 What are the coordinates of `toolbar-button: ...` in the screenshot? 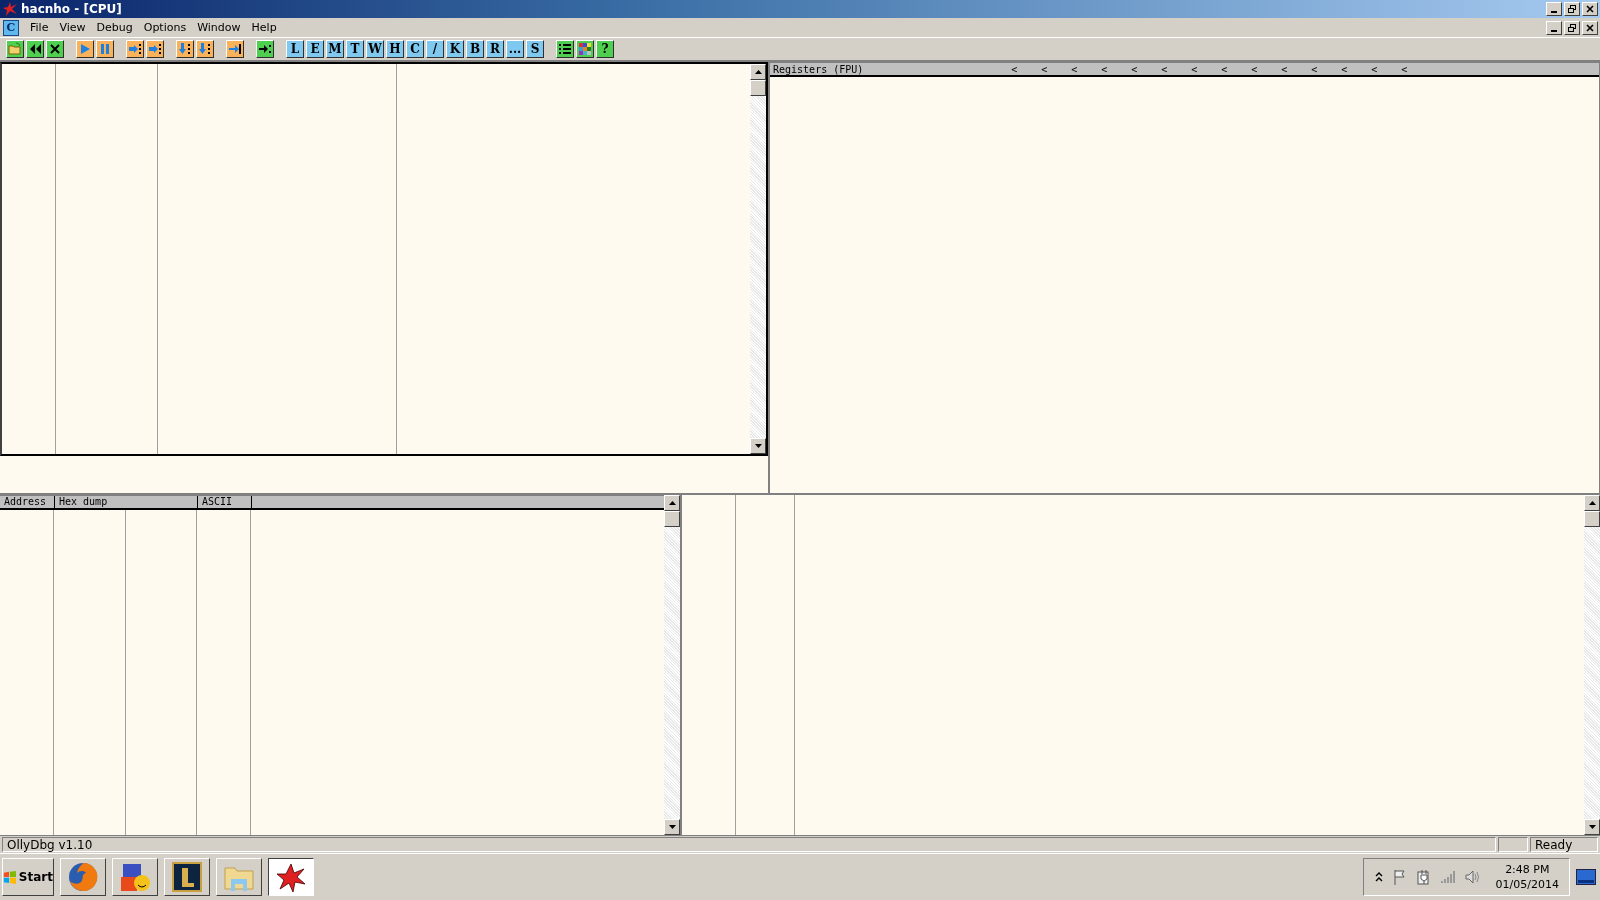 It's located at (515, 49).